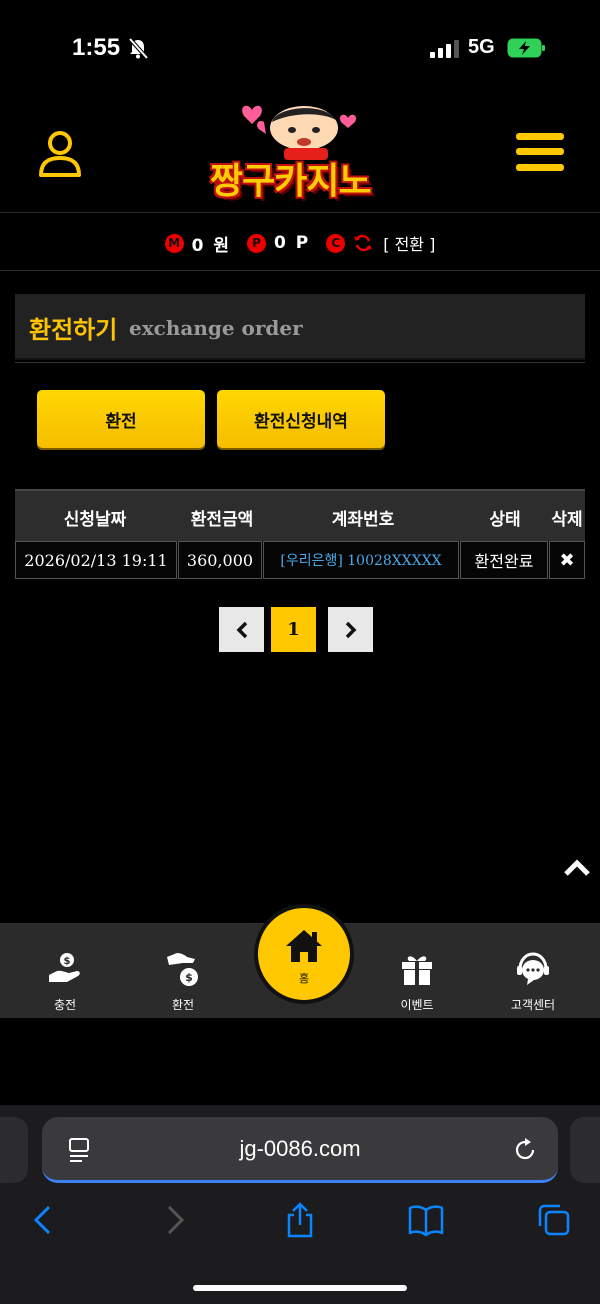  I want to click on home-icon, so click(304, 946).